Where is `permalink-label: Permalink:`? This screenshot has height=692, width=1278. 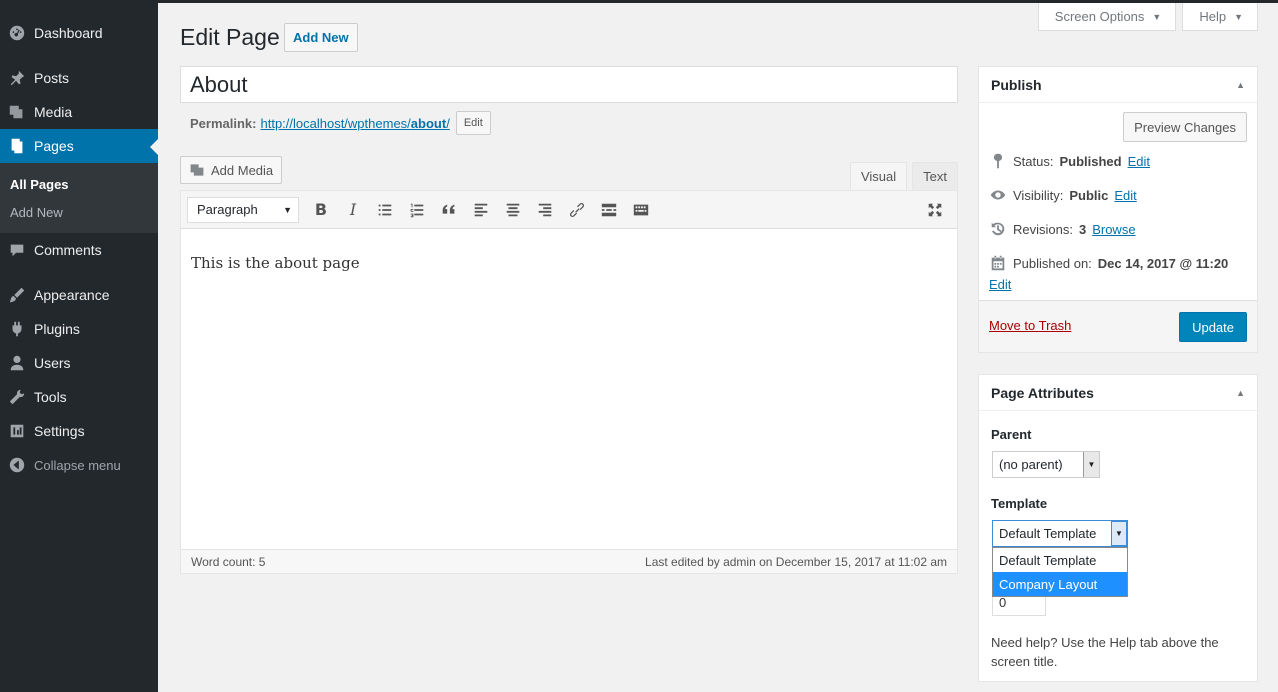 permalink-label: Permalink: is located at coordinates (223, 123).